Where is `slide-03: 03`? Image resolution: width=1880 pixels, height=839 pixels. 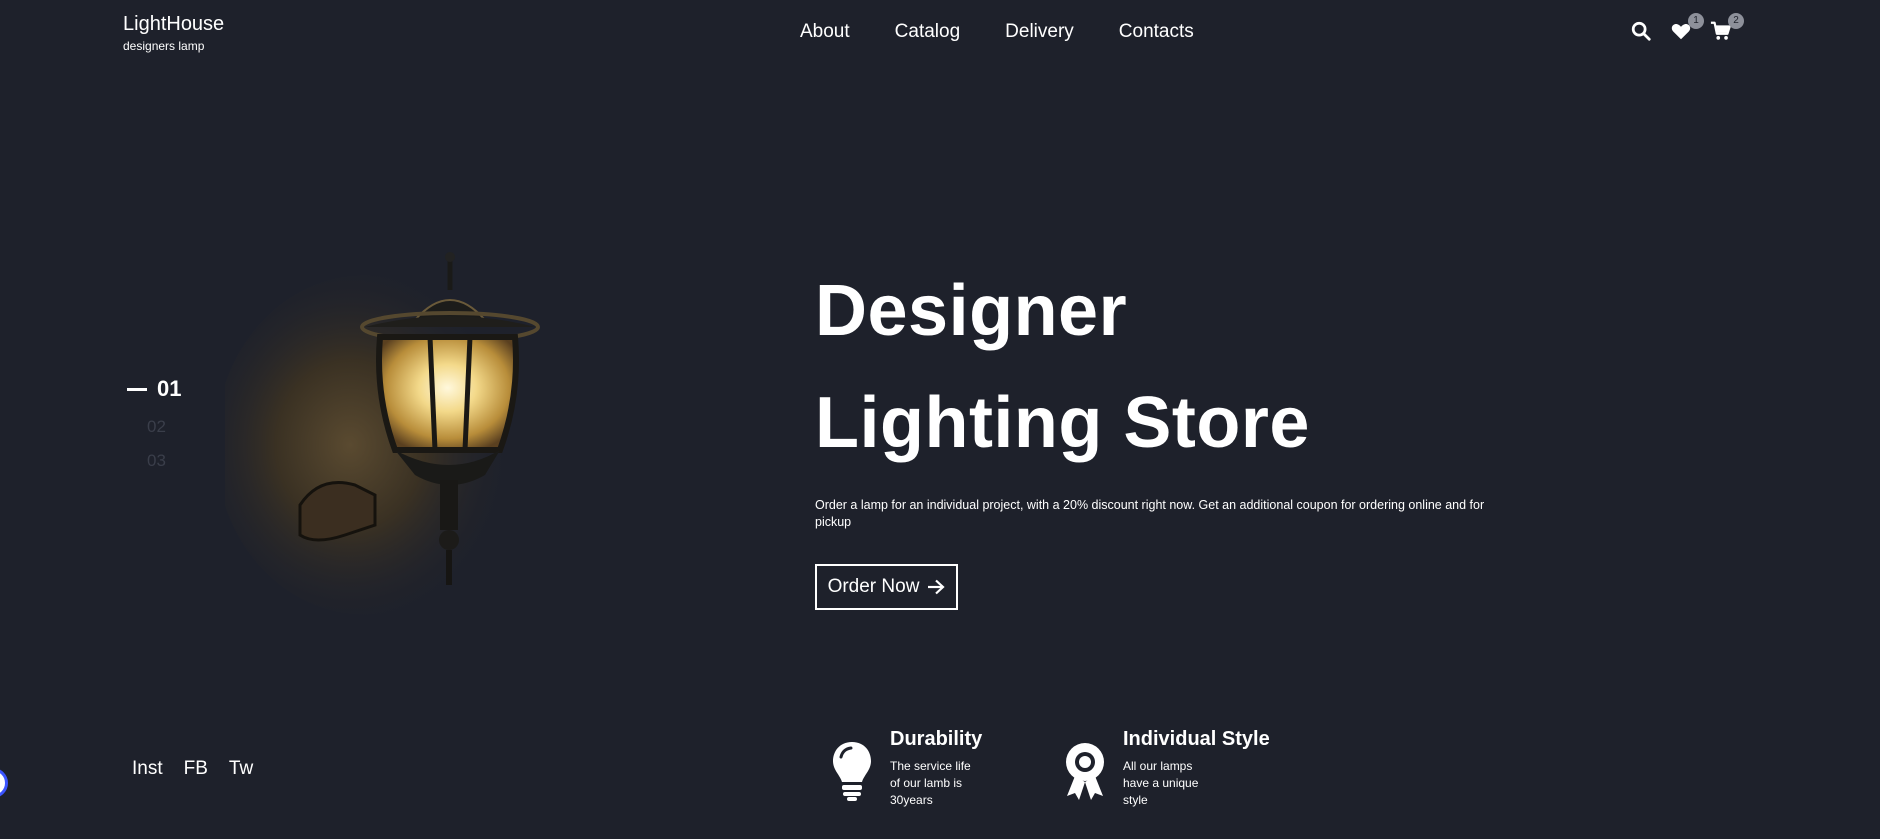
slide-03: 03 is located at coordinates (164, 461).